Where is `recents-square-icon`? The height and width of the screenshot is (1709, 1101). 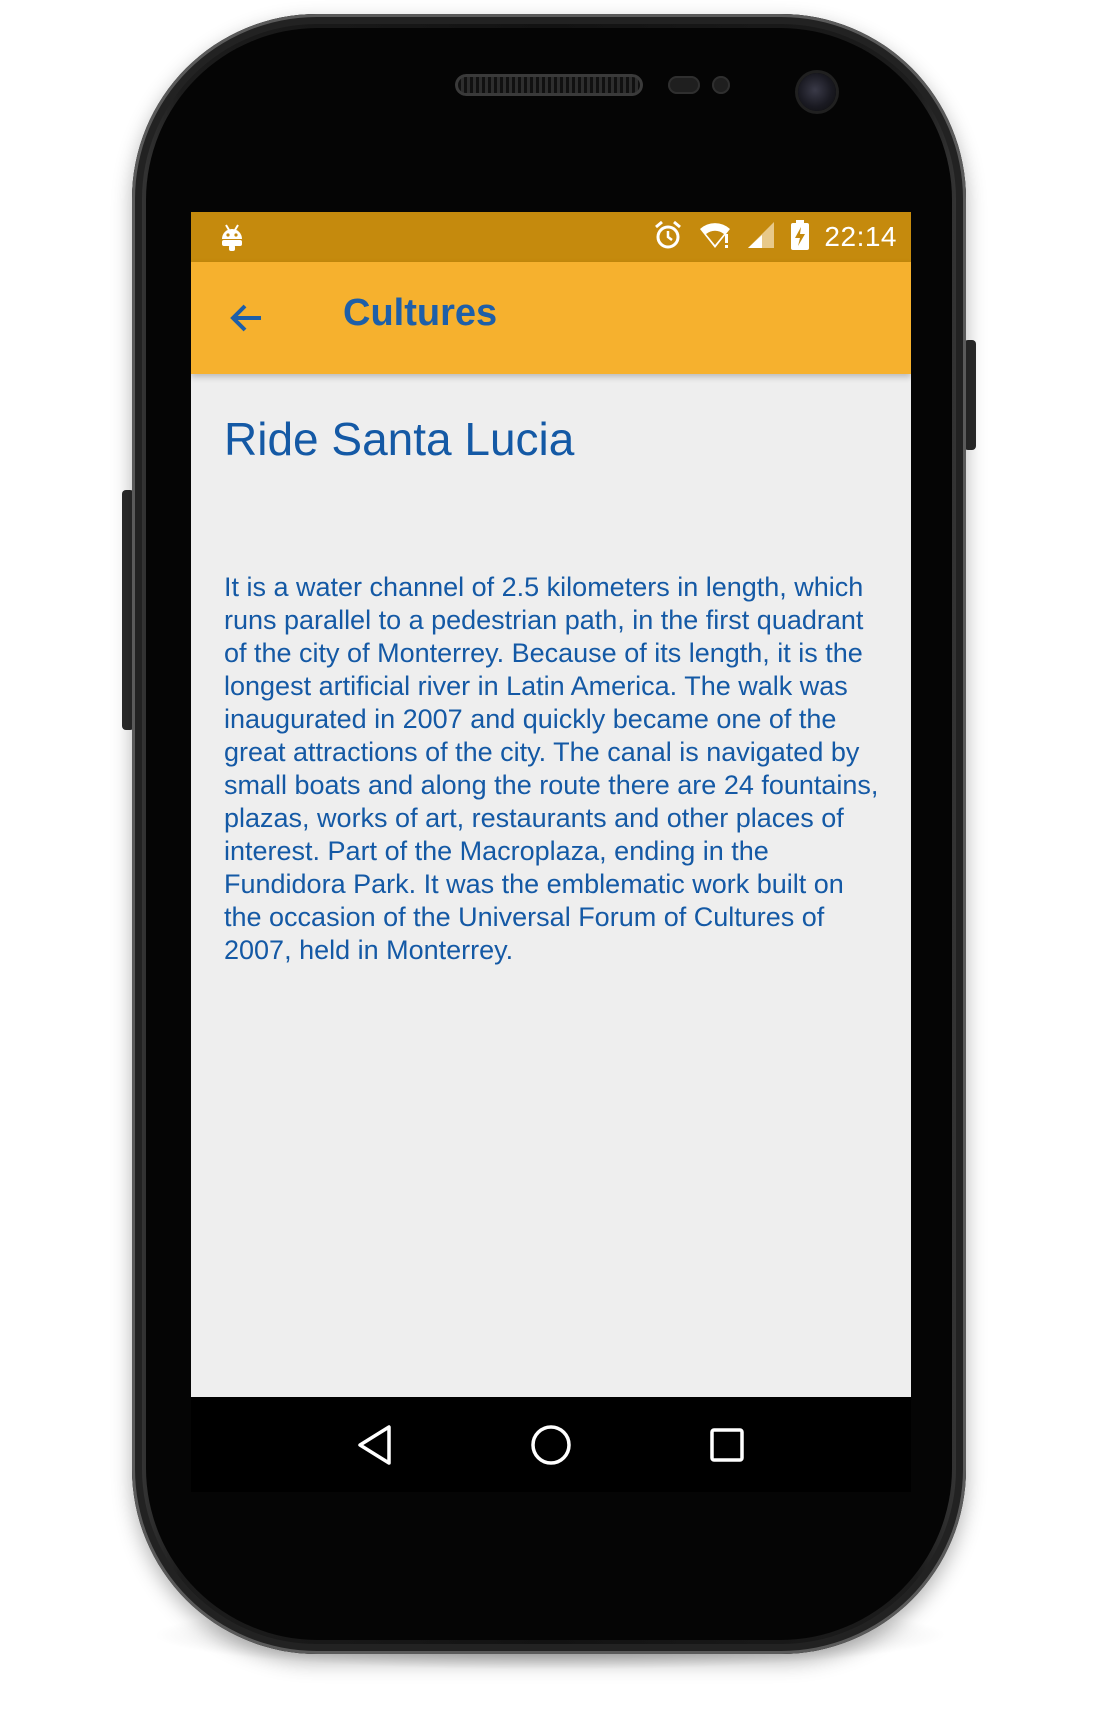
recents-square-icon is located at coordinates (727, 1444).